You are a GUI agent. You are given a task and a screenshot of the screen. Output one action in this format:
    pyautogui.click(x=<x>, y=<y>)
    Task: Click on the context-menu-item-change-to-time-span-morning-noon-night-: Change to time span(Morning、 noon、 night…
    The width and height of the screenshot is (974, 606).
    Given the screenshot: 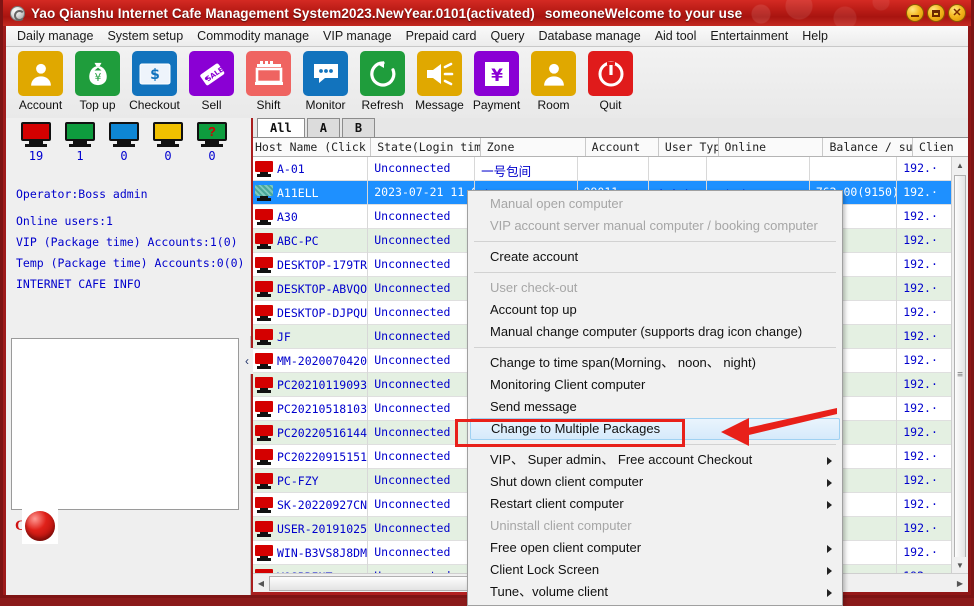 What is the action you would take?
    pyautogui.click(x=655, y=363)
    